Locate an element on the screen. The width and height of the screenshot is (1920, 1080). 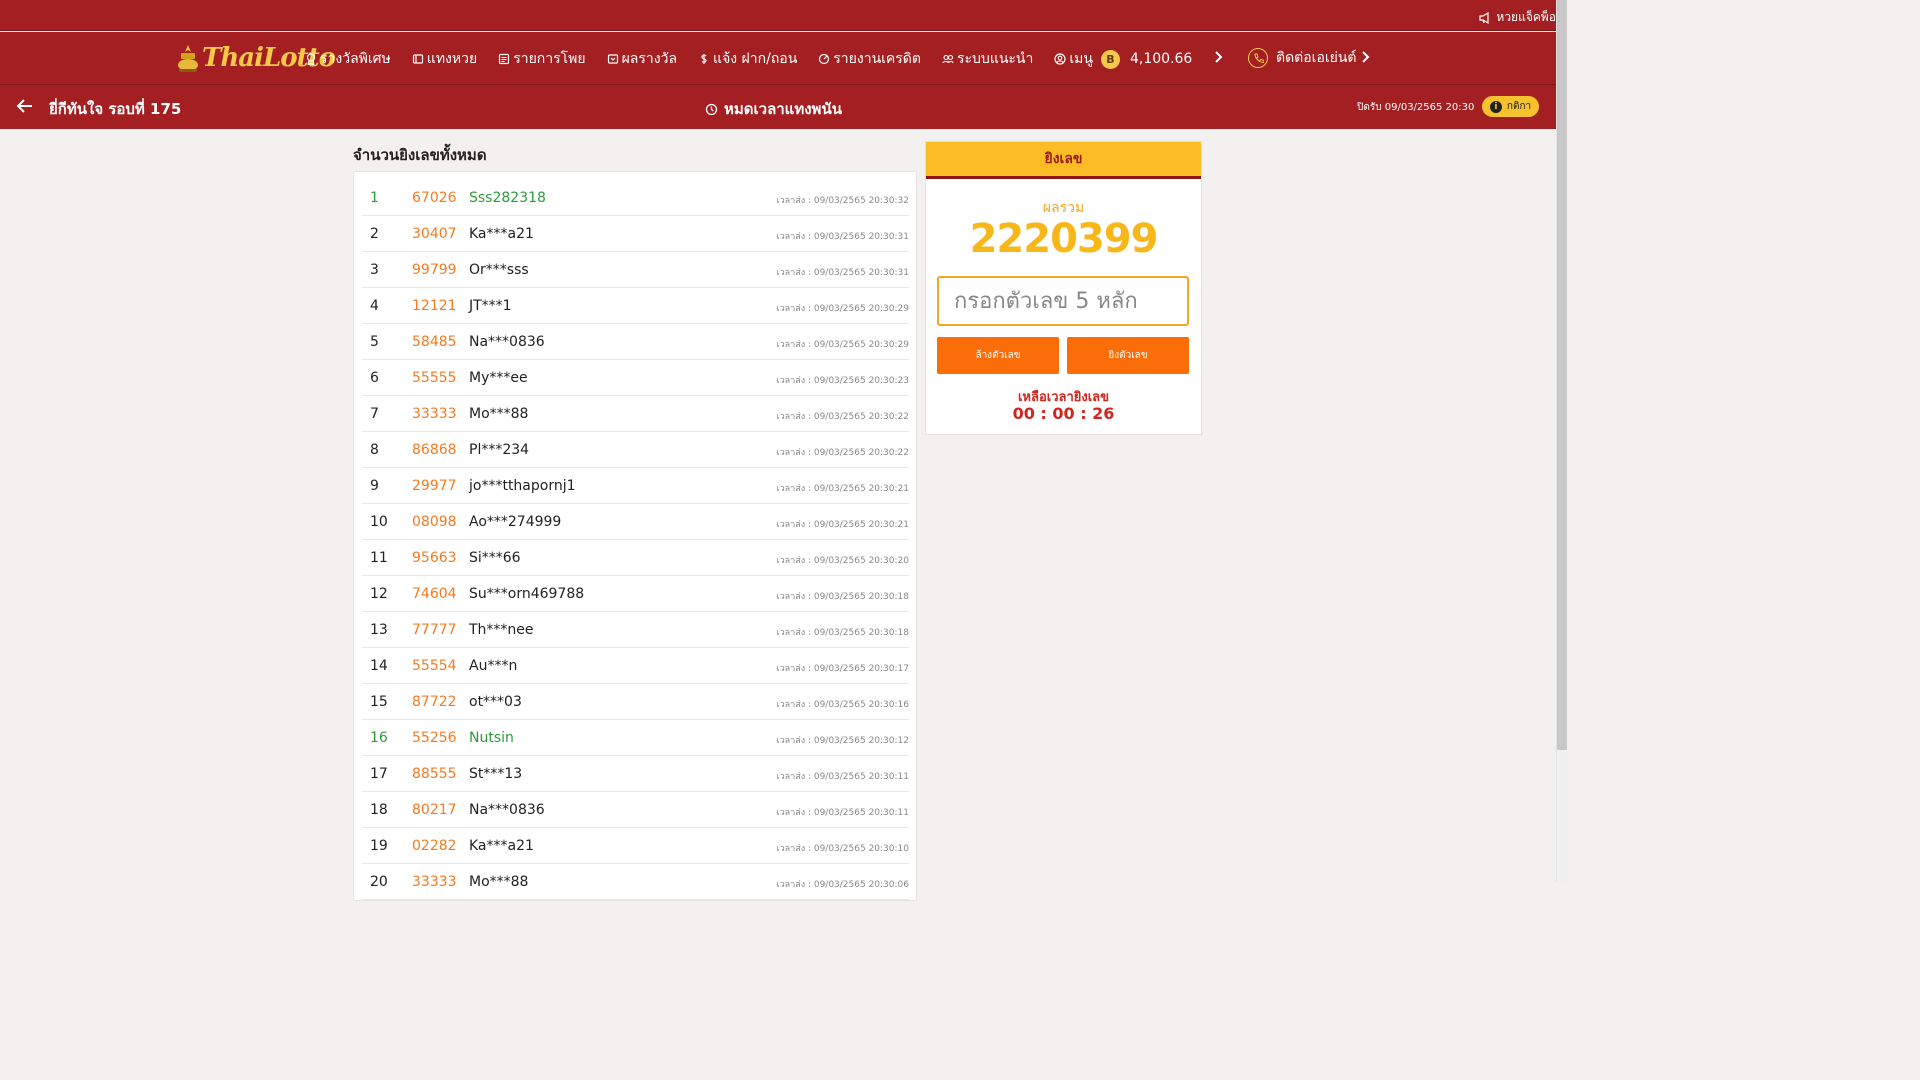
announcement-marquee: หวยแจ็คพ็อ is located at coordinates (1517, 17).